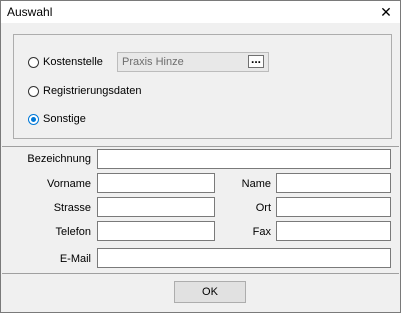 The image size is (401, 313). What do you see at coordinates (333, 231) in the screenshot?
I see `fax-input` at bounding box center [333, 231].